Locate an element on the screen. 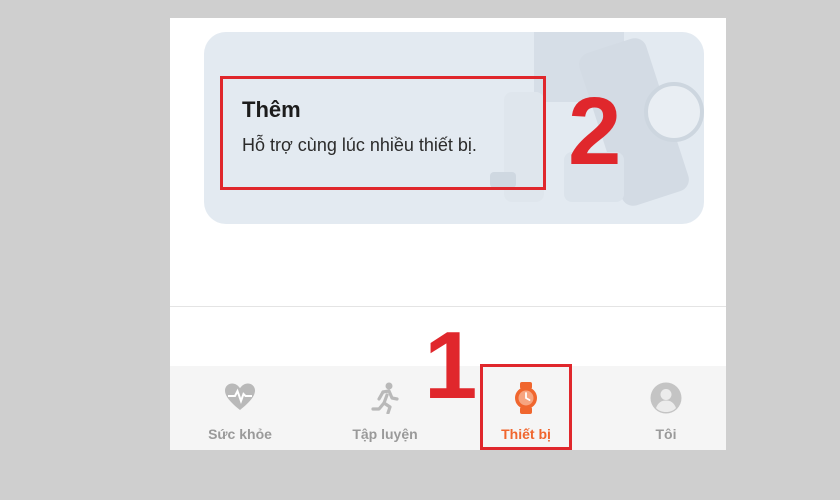 The height and width of the screenshot is (500, 840). step-number-1: 1 is located at coordinates (451, 365).